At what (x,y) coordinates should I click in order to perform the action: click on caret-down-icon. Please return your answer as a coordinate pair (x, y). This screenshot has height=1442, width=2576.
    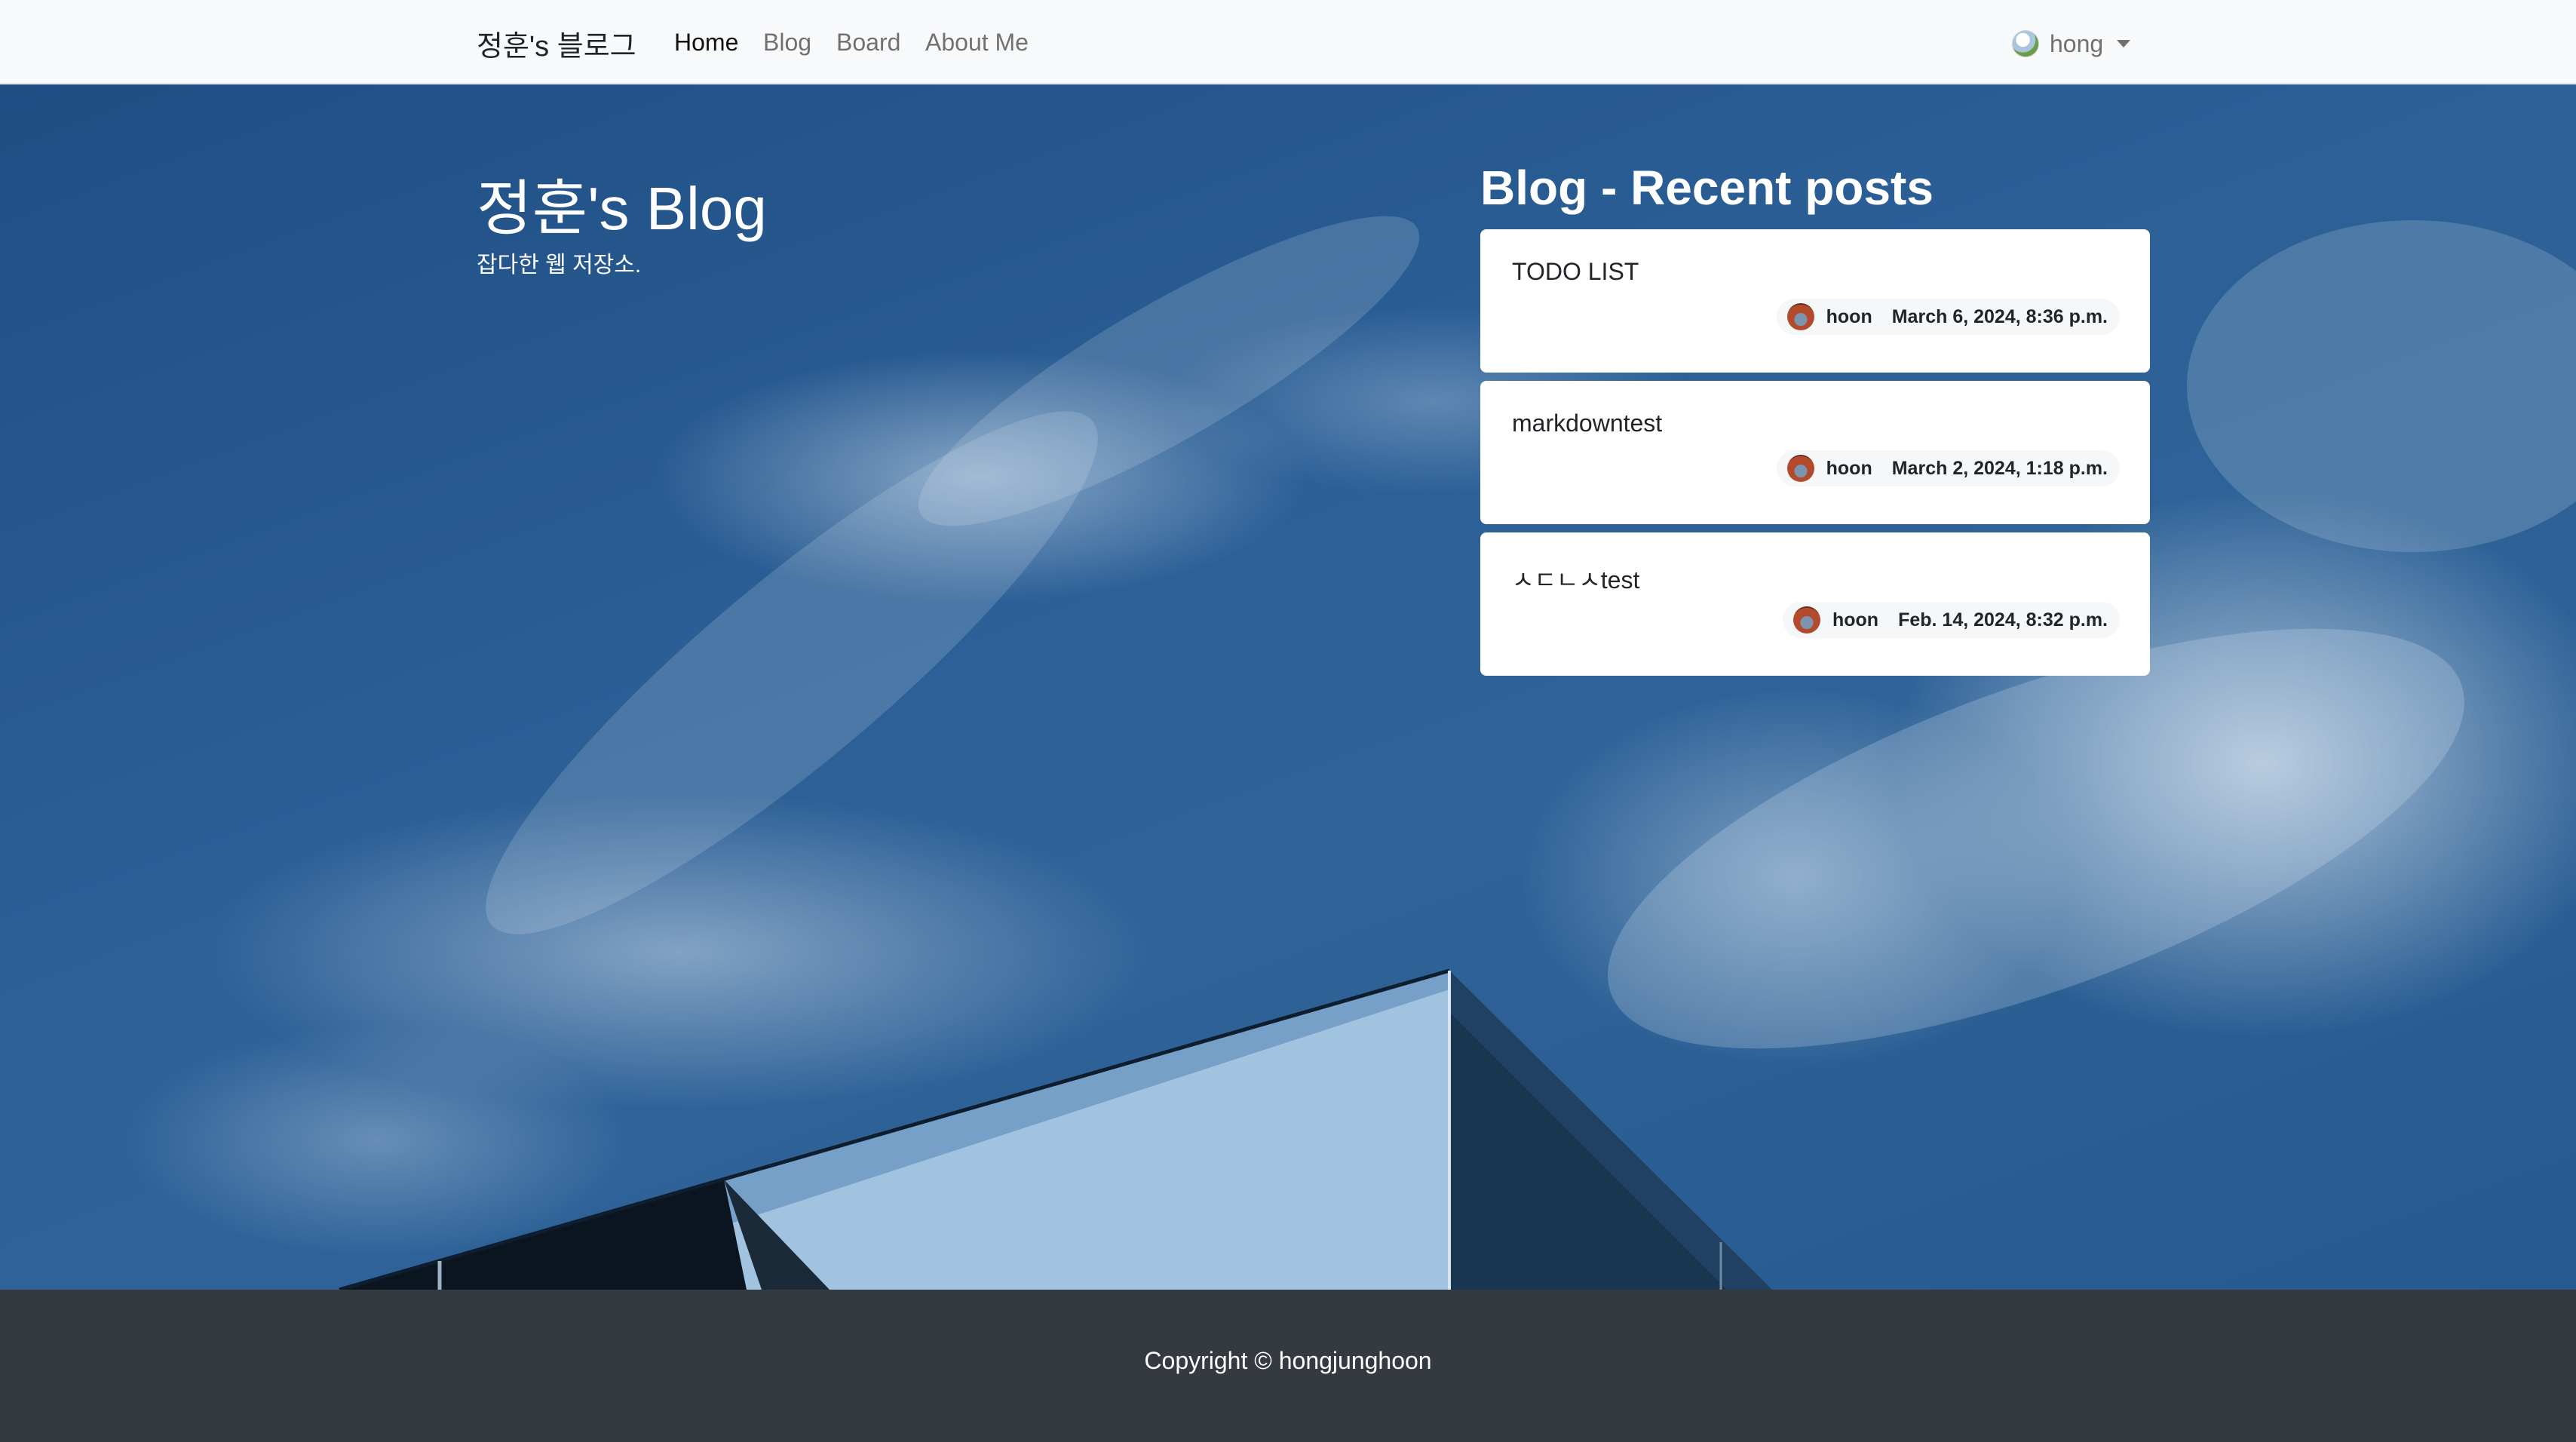
    Looking at the image, I should click on (2124, 44).